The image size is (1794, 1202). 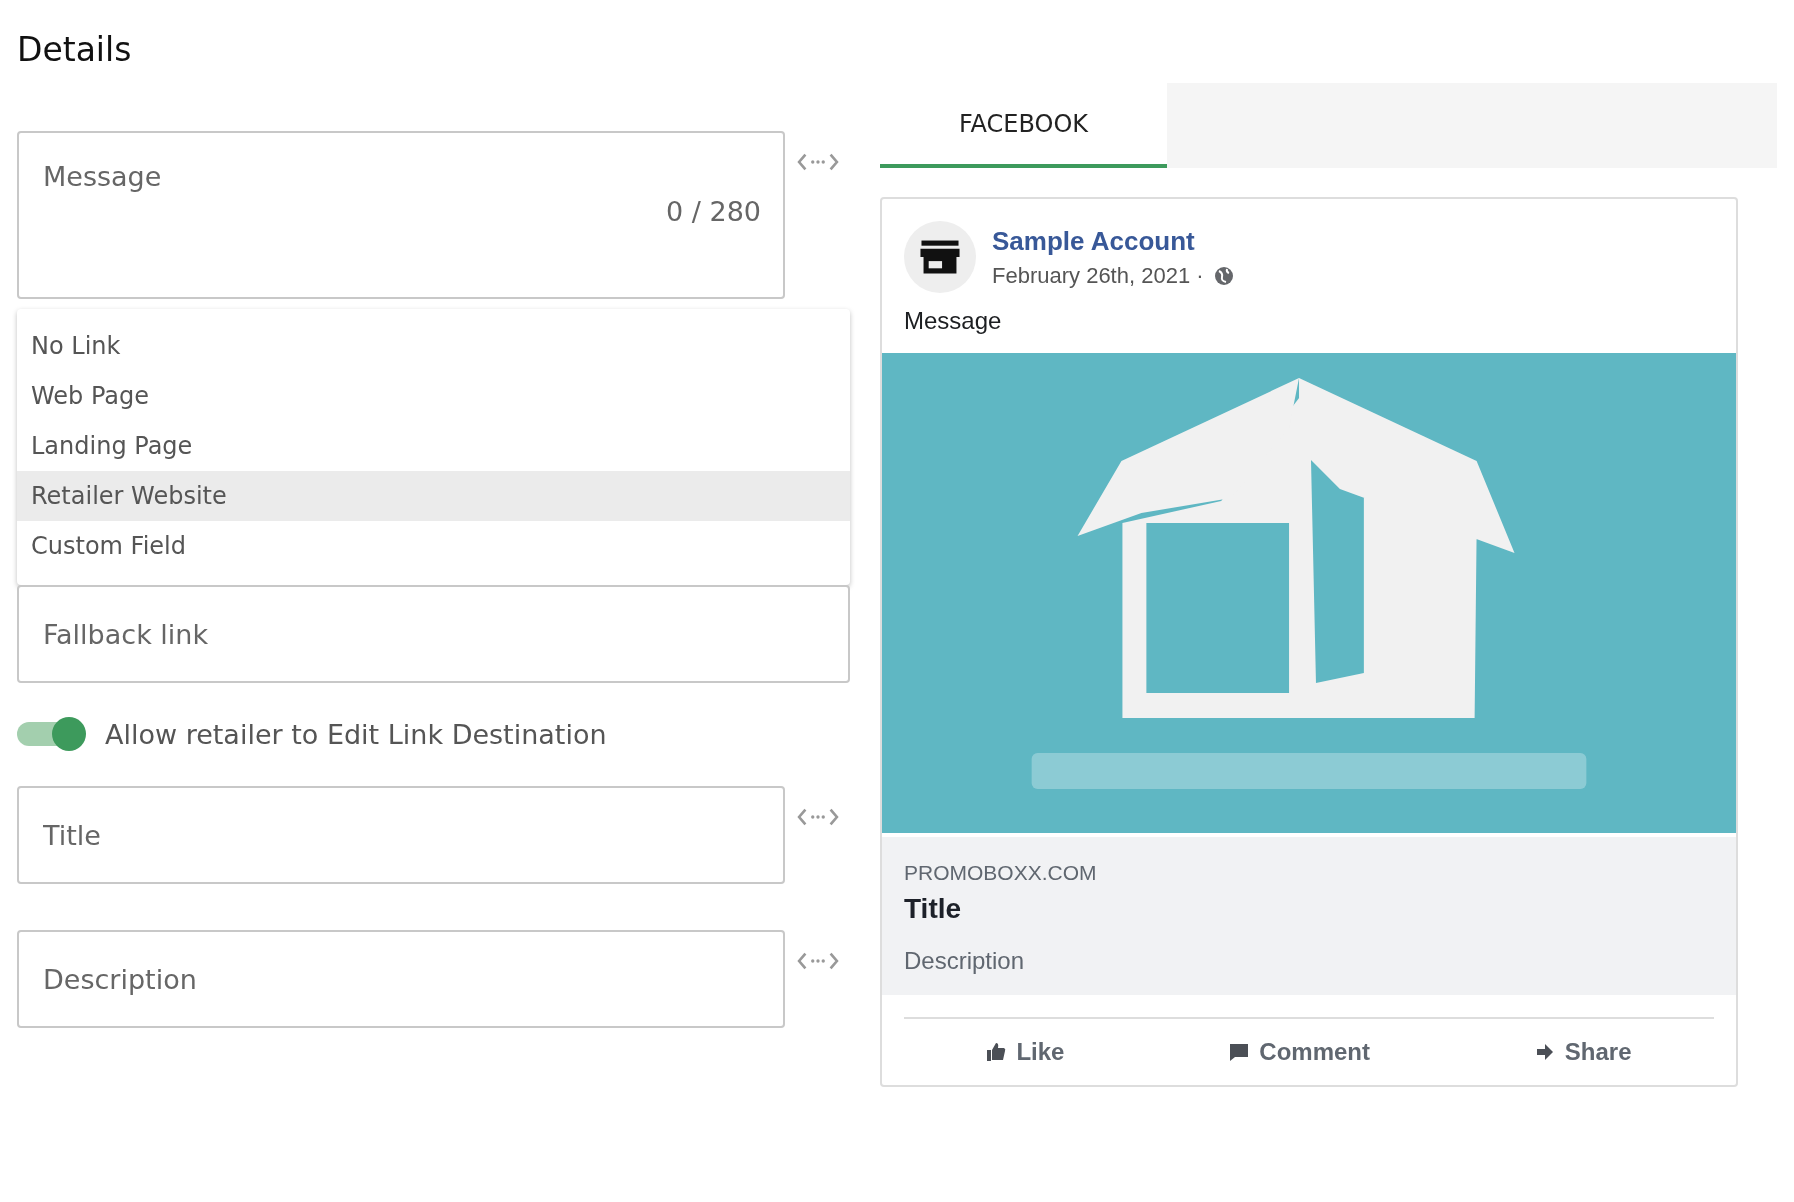 I want to click on menu-option: Custom Field, so click(x=433, y=546).